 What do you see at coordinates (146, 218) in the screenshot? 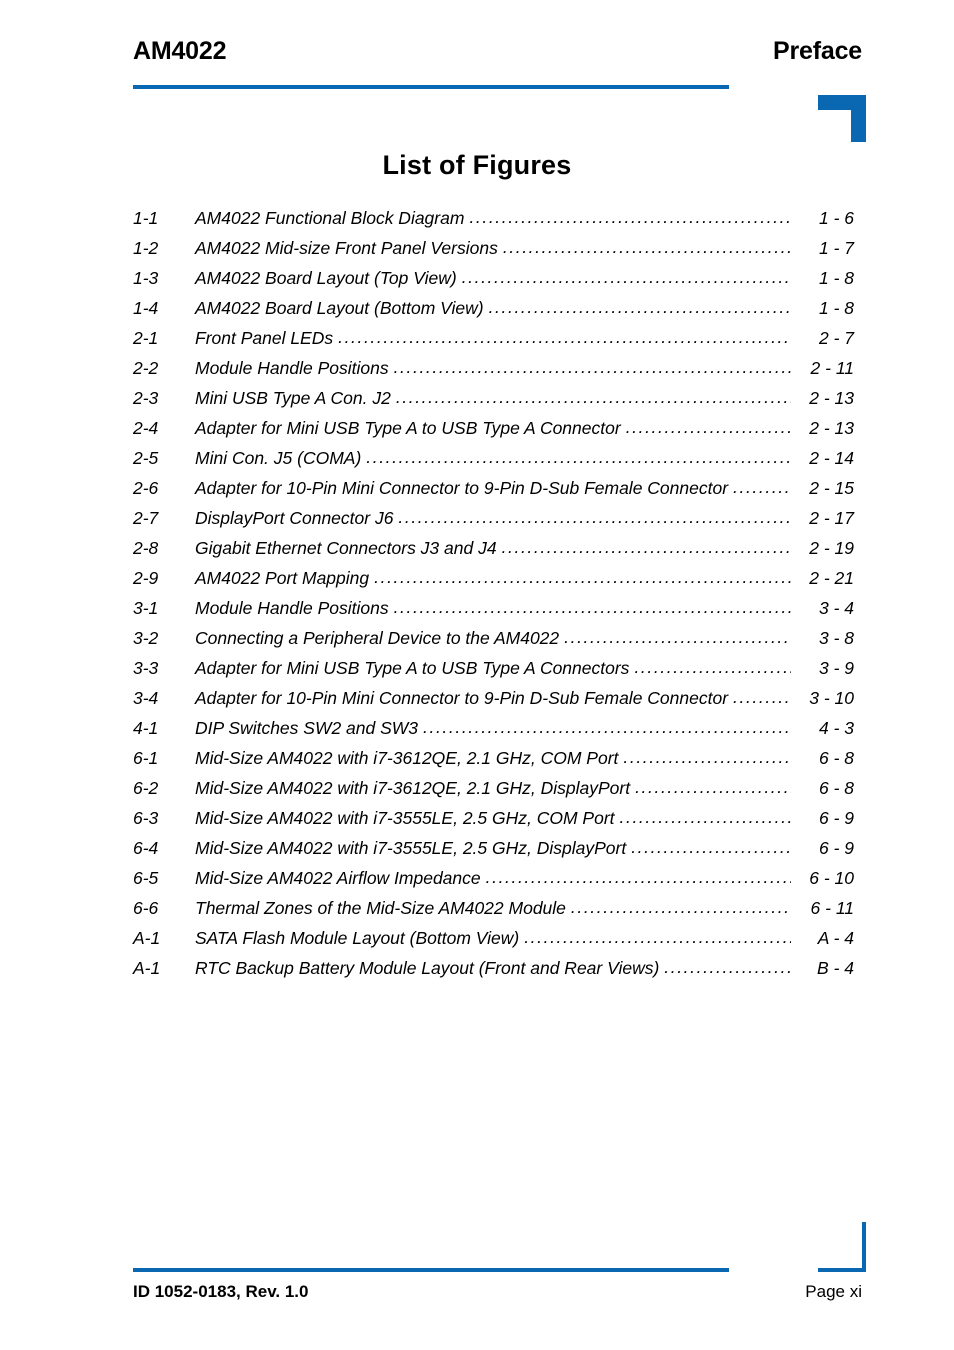
I see `figure-number: 1-1` at bounding box center [146, 218].